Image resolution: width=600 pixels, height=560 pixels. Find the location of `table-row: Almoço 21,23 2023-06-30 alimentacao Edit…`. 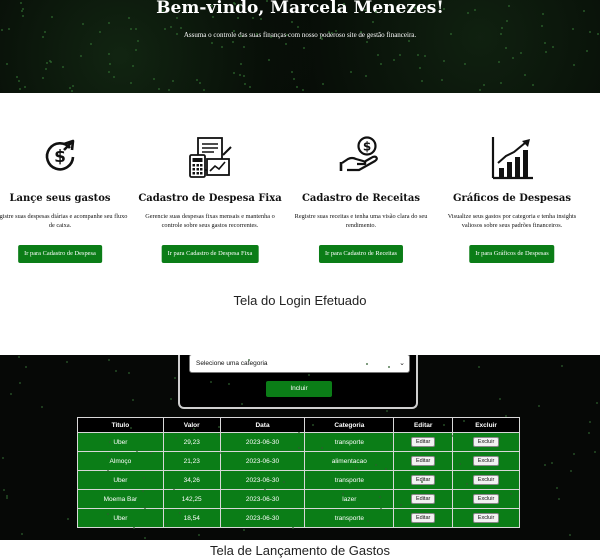

table-row: Almoço 21,23 2023-06-30 alimentacao Edit… is located at coordinates (298, 461).